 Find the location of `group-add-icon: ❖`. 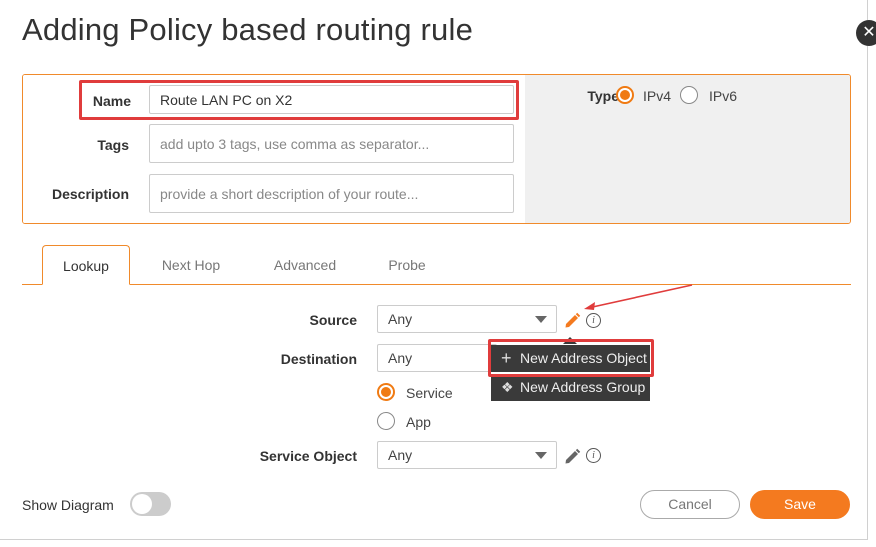

group-add-icon: ❖ is located at coordinates (507, 387).